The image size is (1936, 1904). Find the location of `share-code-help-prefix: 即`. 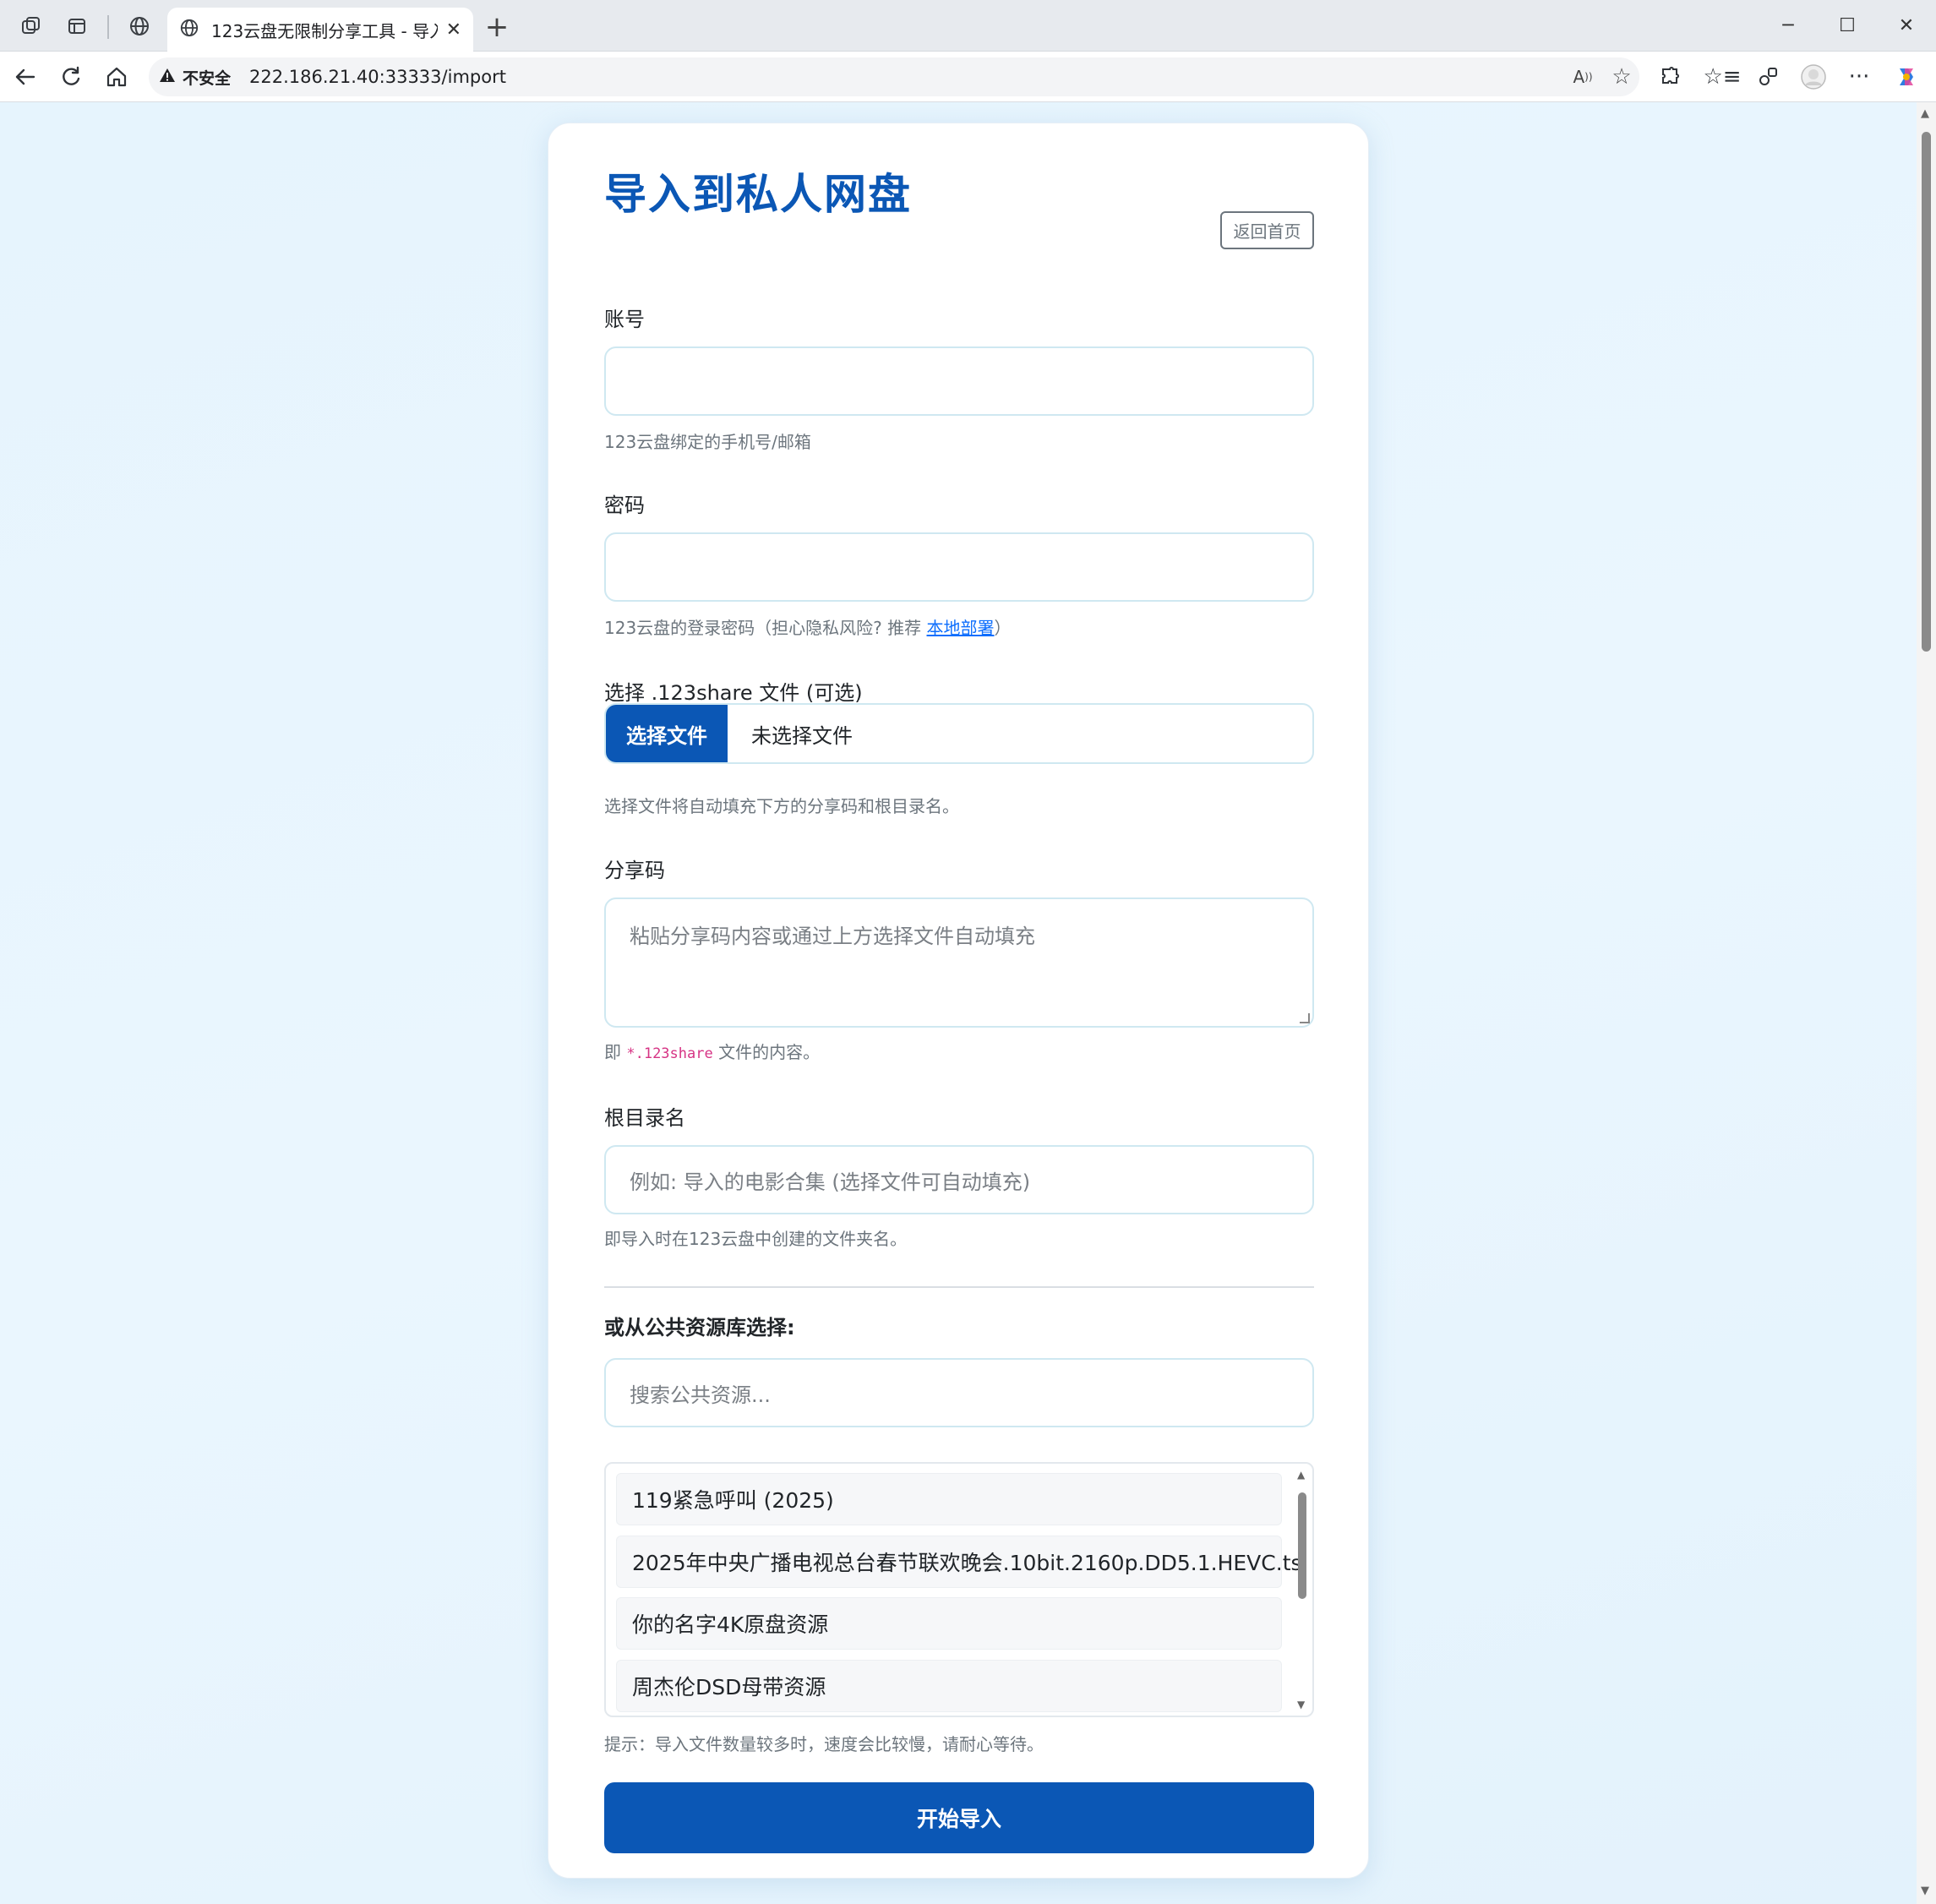

share-code-help-prefix: 即 is located at coordinates (615, 1052).